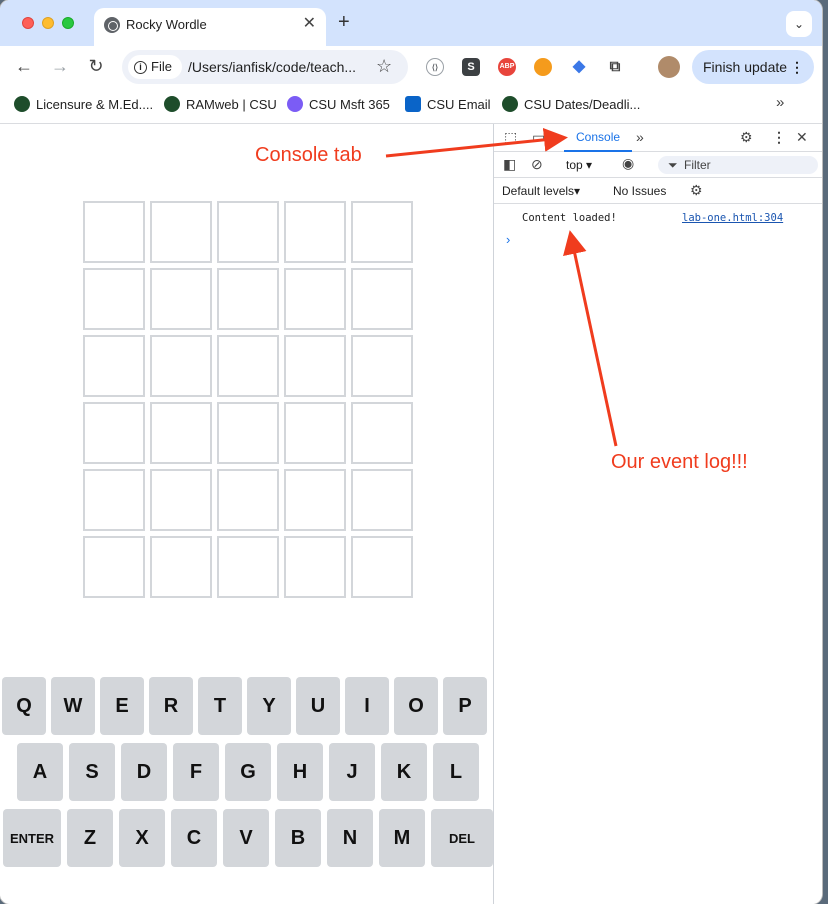 The width and height of the screenshot is (828, 904). What do you see at coordinates (569, 218) in the screenshot?
I see `console-log-message: Content loaded!` at bounding box center [569, 218].